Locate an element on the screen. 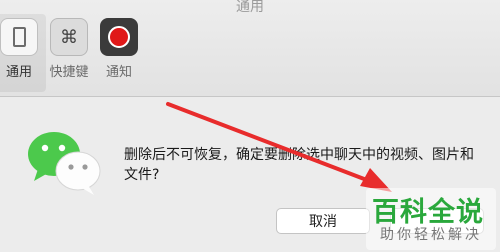  general-icon is located at coordinates (19, 37).